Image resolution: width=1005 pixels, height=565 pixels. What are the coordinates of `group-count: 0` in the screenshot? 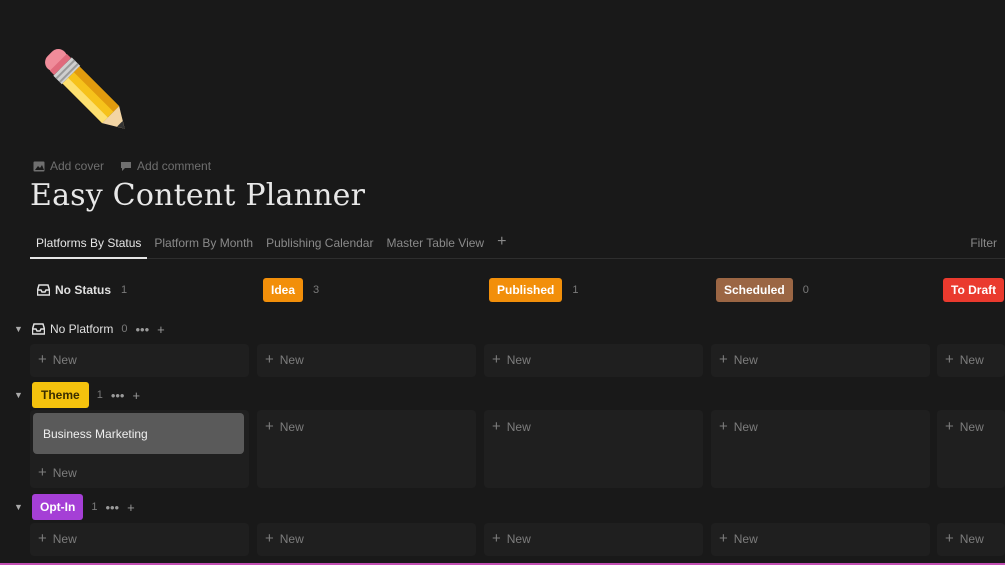 It's located at (124, 329).